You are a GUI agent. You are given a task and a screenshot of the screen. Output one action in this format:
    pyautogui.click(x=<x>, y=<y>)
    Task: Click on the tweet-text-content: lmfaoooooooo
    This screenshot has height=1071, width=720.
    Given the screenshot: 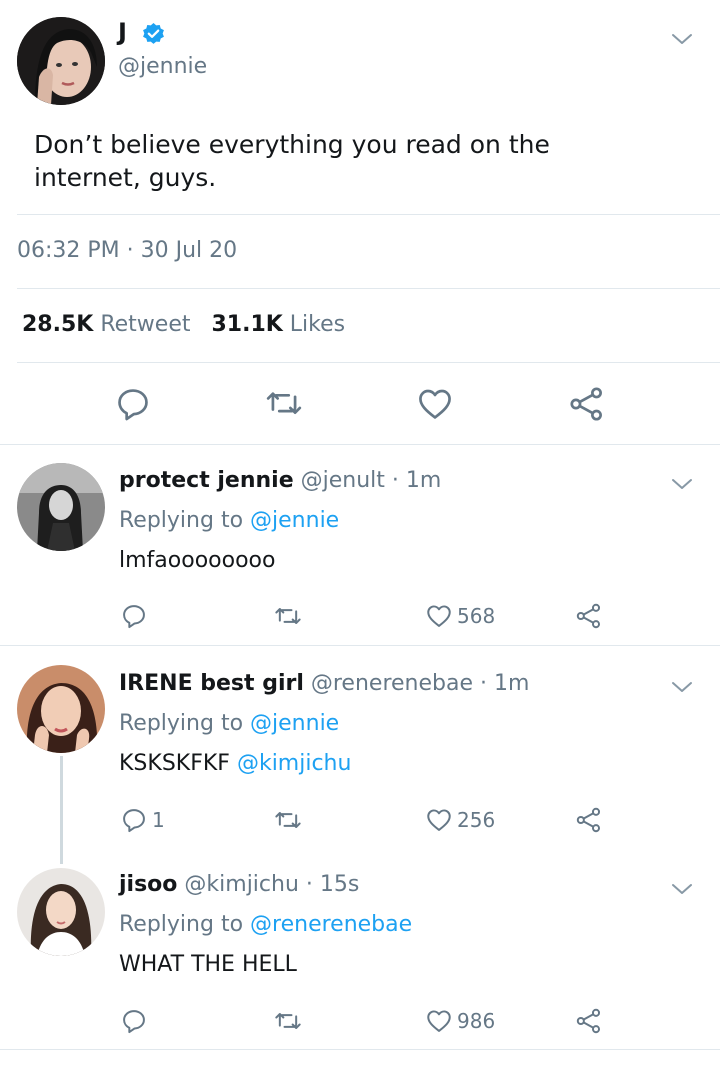 What is the action you would take?
    pyautogui.click(x=197, y=560)
    